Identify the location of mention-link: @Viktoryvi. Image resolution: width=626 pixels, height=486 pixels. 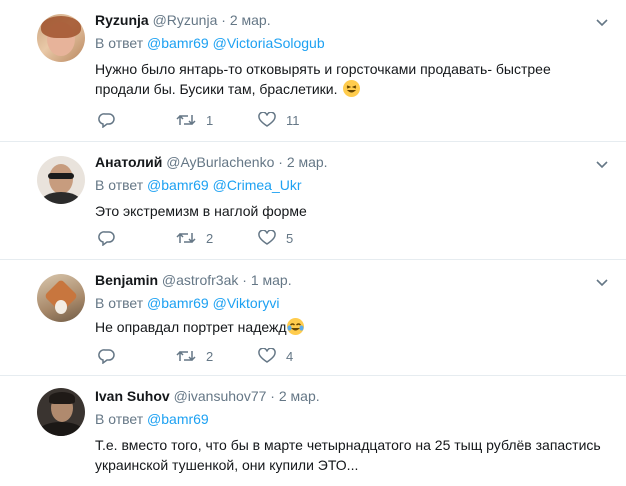
(246, 303).